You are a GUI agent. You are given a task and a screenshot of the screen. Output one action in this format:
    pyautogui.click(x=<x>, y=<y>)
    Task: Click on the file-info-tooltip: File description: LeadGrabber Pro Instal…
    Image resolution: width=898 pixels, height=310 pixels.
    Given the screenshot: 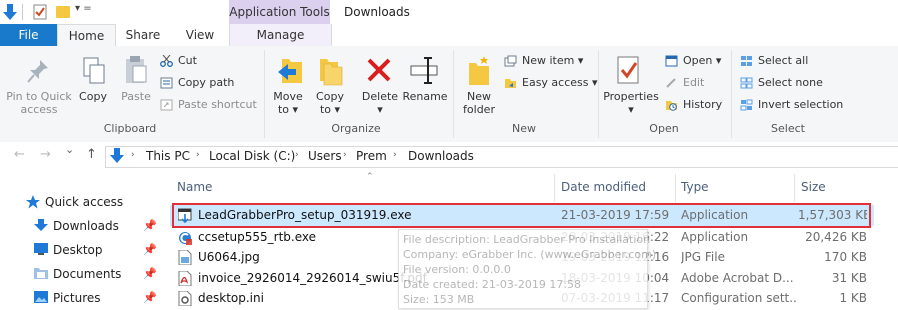 What is the action you would take?
    pyautogui.click(x=527, y=269)
    